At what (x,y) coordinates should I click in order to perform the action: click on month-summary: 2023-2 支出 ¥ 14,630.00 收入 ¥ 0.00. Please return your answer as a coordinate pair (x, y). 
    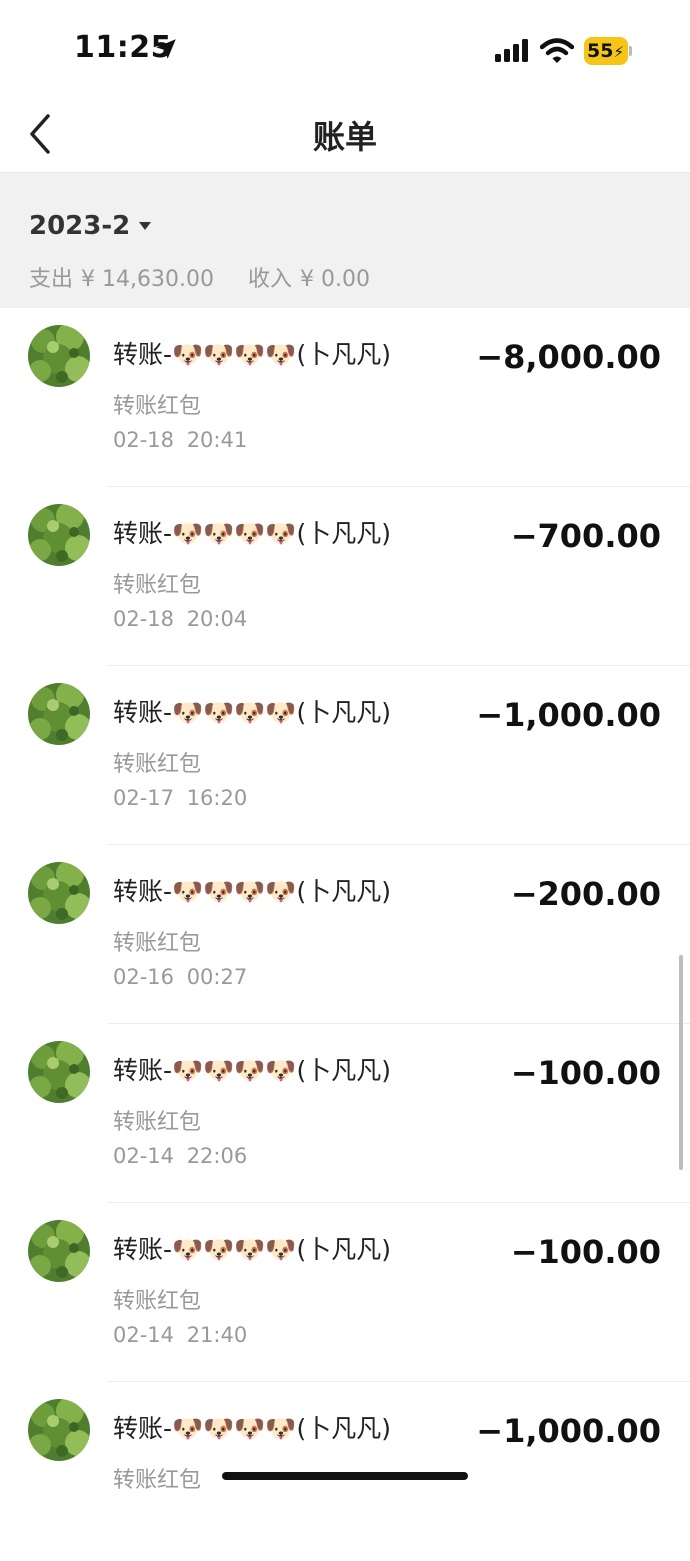
    Looking at the image, I should click on (345, 240).